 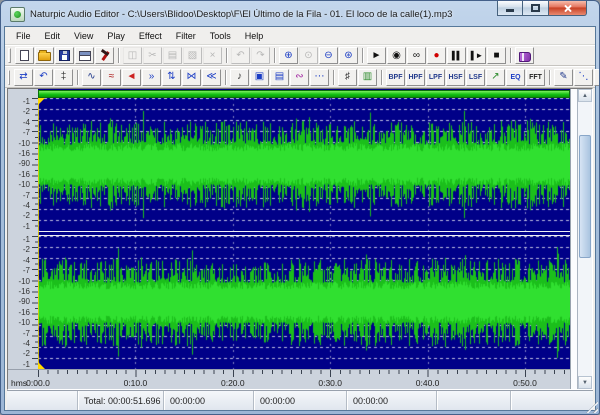 I want to click on scroll-down-arrow-icon: ▼, so click(x=585, y=382).